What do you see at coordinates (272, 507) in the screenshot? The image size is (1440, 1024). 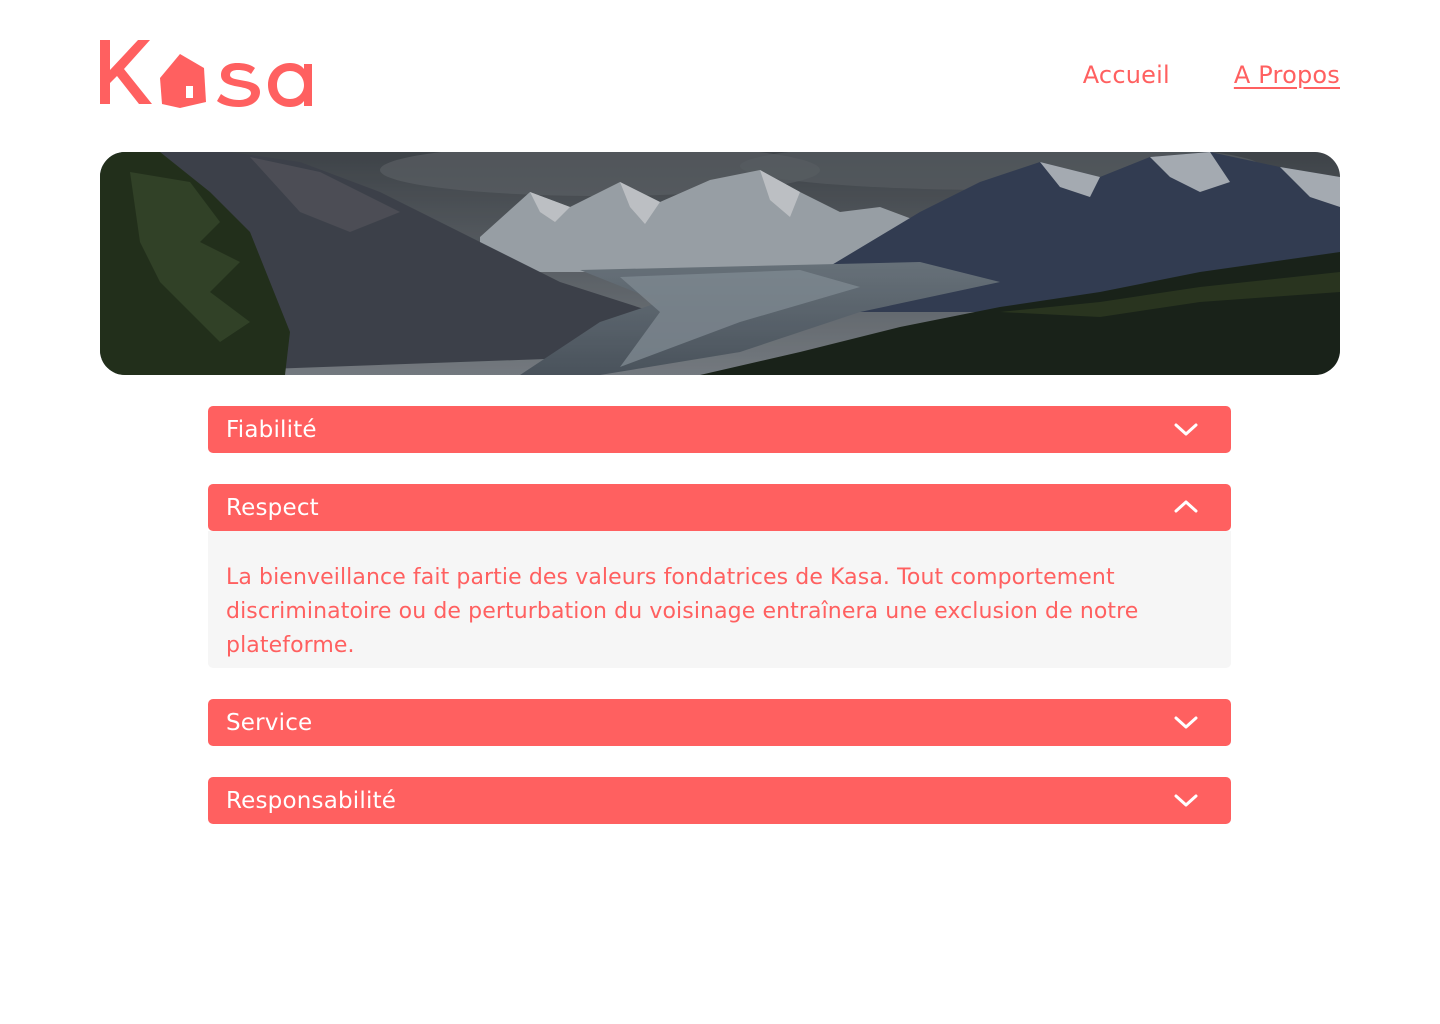 I see `collapse-title: Respect` at bounding box center [272, 507].